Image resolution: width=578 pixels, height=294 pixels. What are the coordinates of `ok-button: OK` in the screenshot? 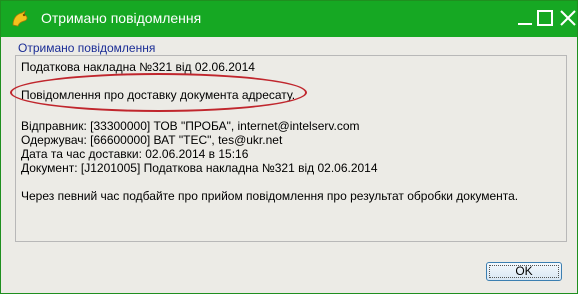 It's located at (524, 271).